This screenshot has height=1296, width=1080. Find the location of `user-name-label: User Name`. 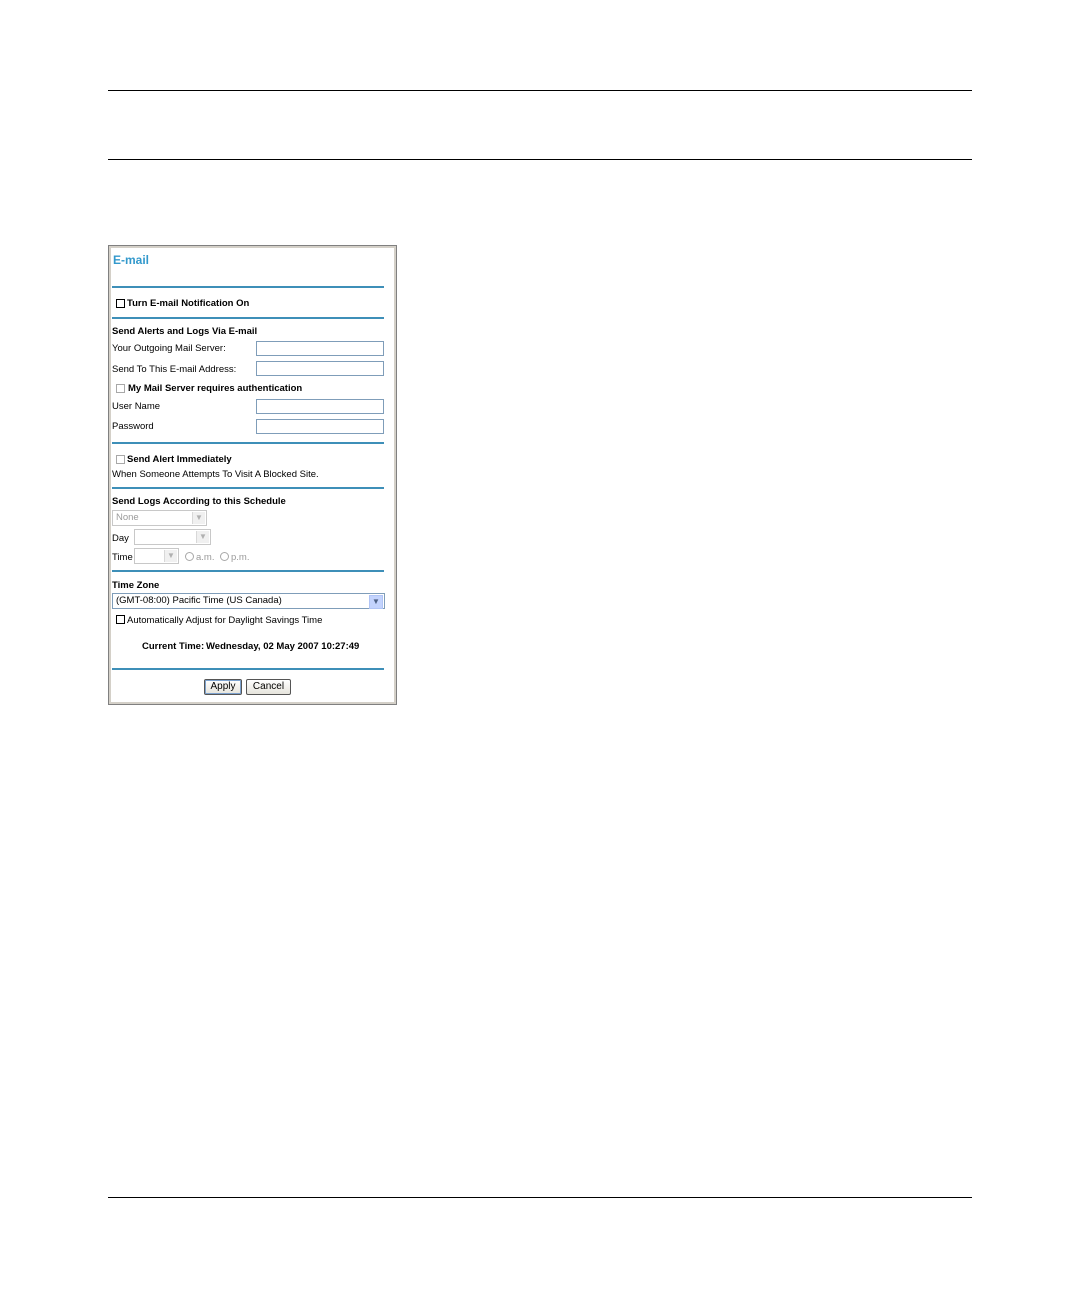

user-name-label: User Name is located at coordinates (136, 406).